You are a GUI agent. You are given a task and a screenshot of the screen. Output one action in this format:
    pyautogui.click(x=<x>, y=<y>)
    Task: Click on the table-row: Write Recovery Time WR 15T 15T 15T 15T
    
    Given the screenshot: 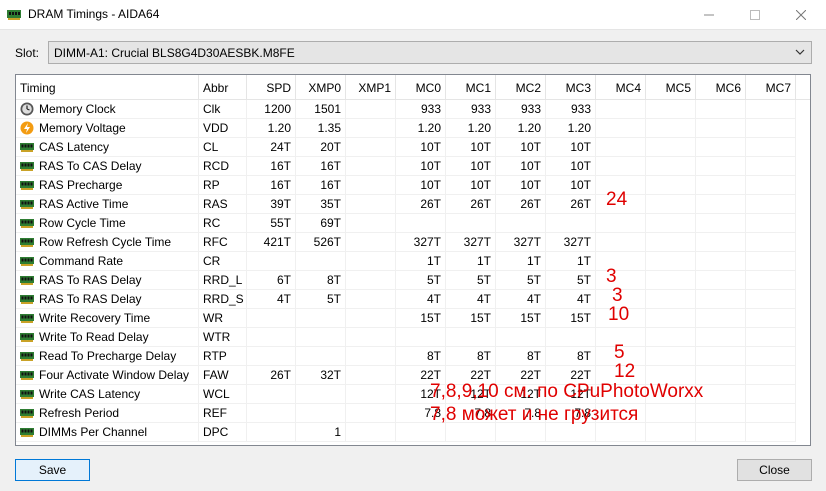 What is the action you would take?
    pyautogui.click(x=413, y=318)
    